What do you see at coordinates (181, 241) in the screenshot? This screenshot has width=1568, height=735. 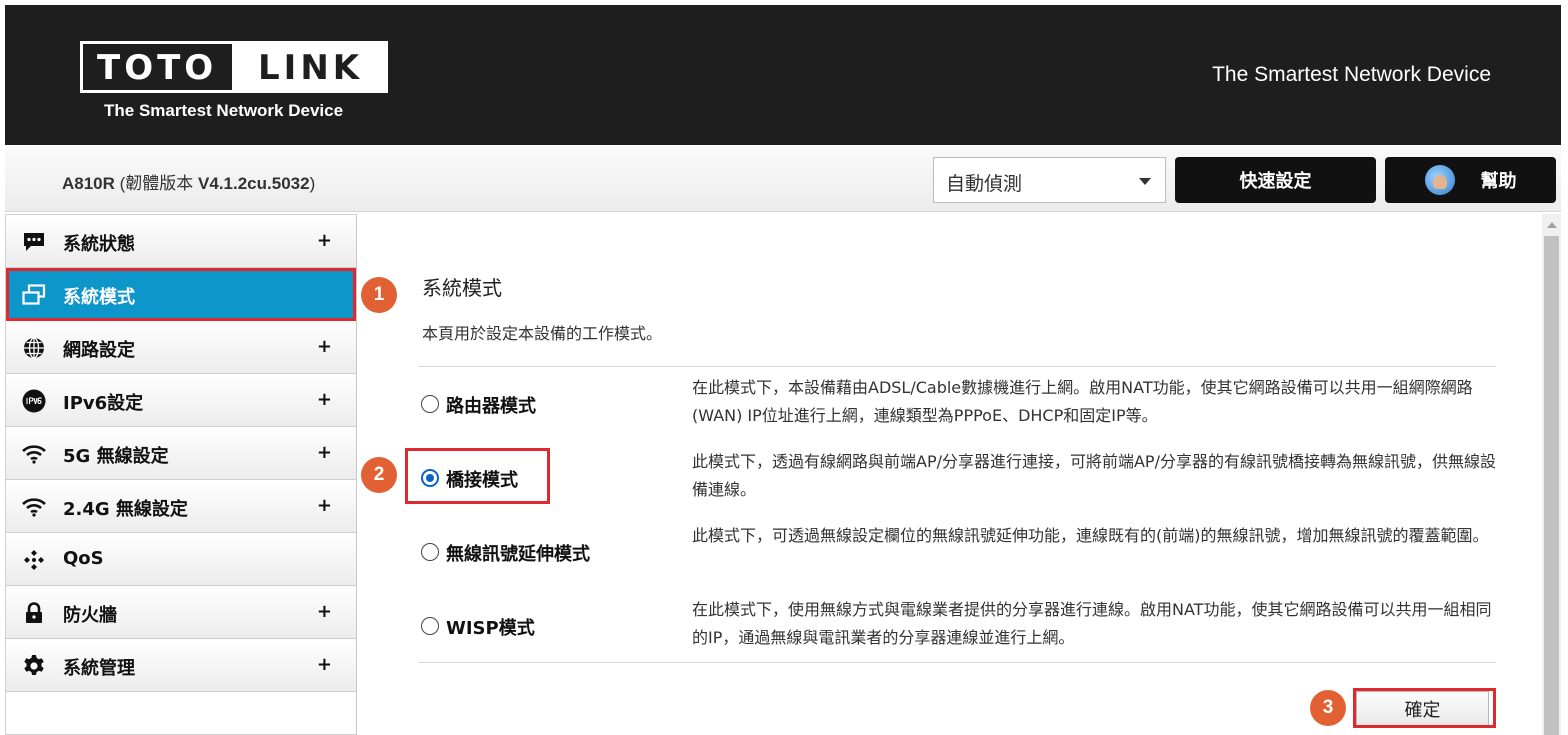 I see `sidebar-item-system-status: 系統狀態 +` at bounding box center [181, 241].